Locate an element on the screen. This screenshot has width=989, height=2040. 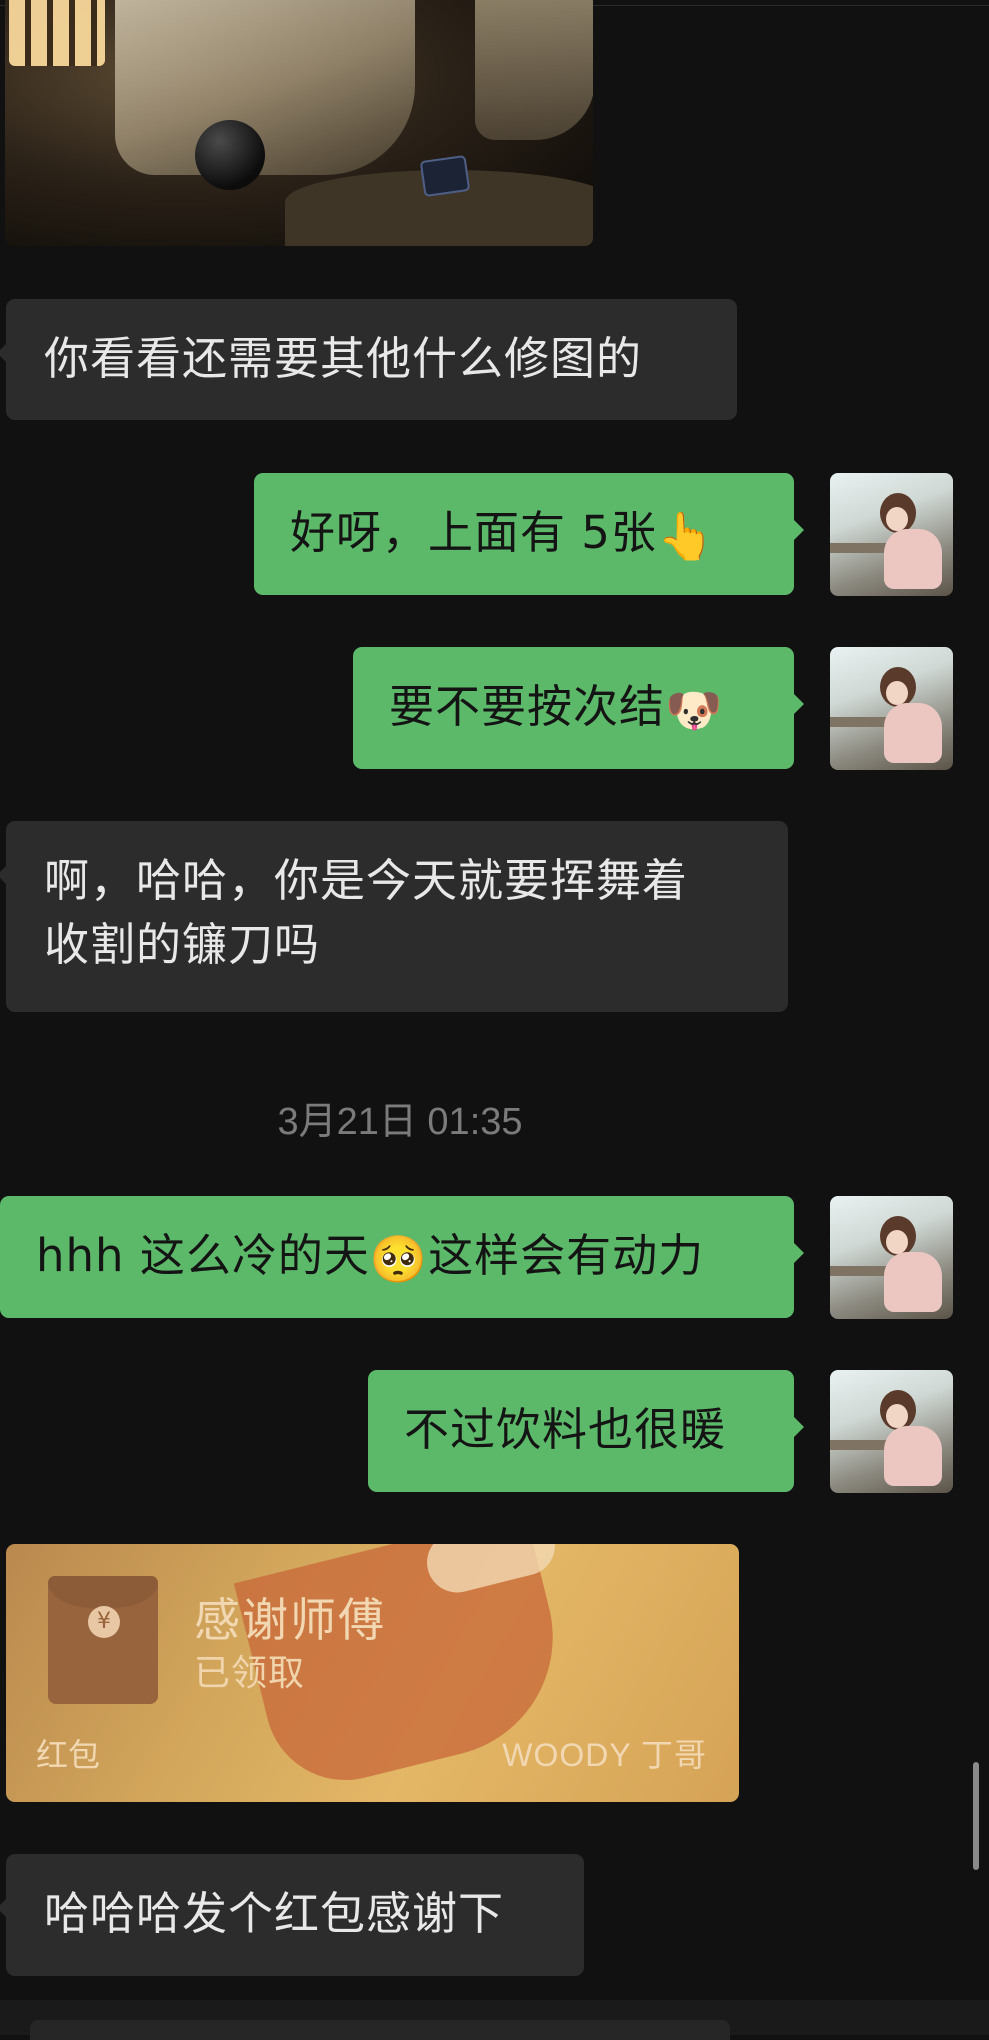
message-outgoing: hhh 这么冷的天🥺这样会有动力 is located at coordinates (402, 1257).